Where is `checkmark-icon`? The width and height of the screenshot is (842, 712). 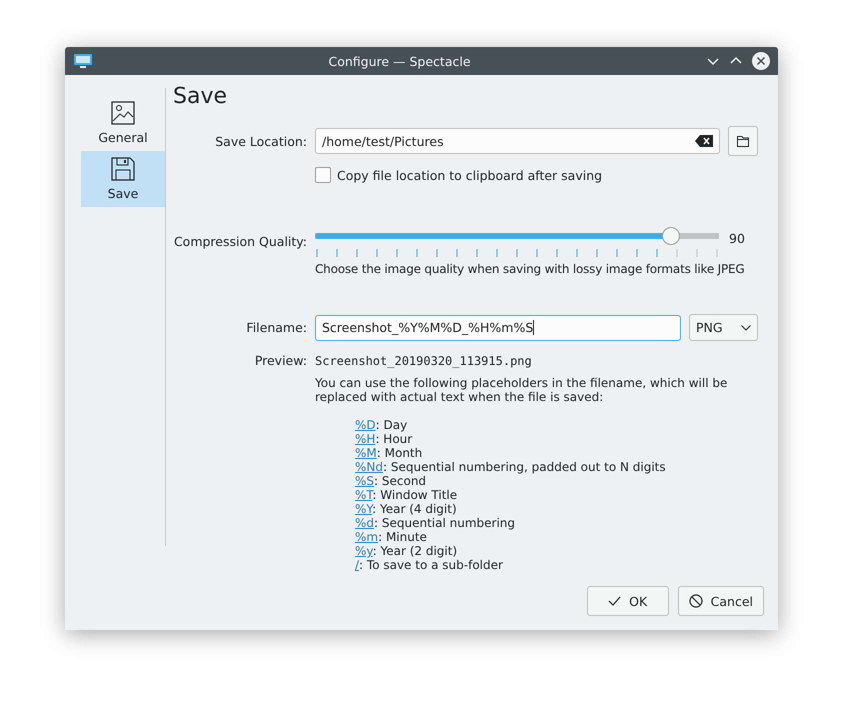 checkmark-icon is located at coordinates (615, 601).